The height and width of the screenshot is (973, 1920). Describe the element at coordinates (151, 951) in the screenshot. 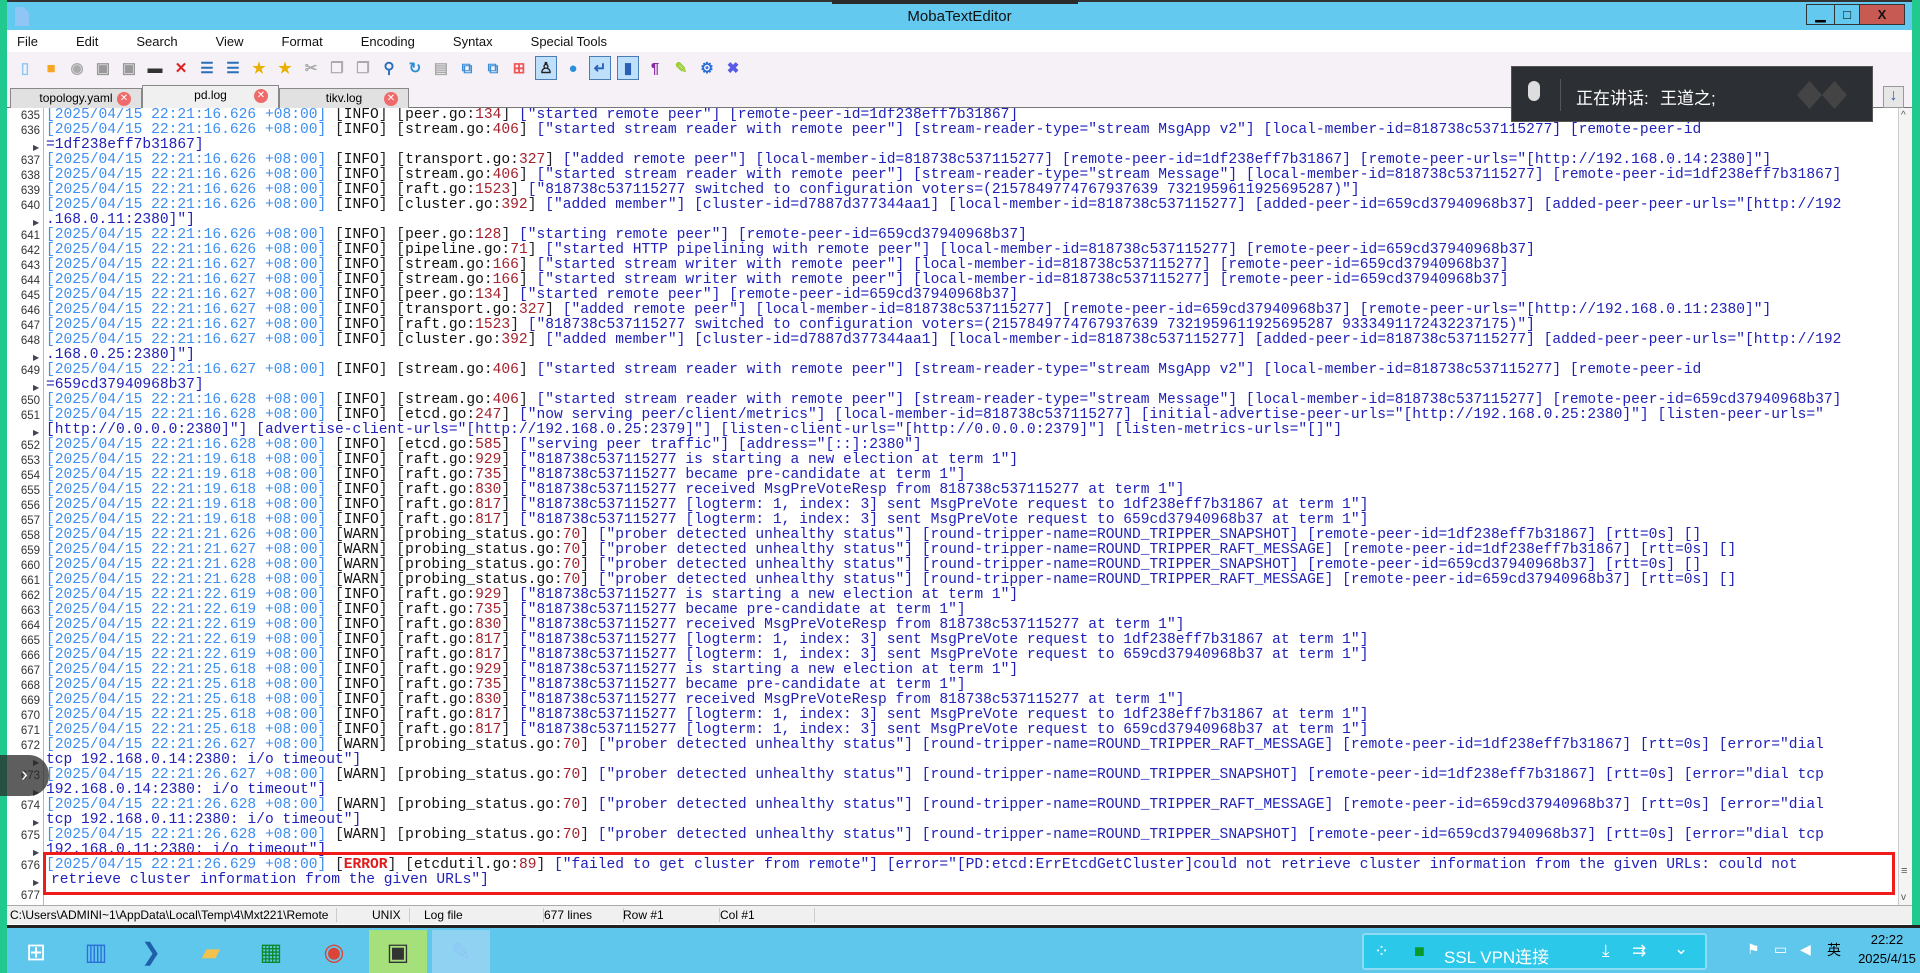

I see `powershell-icon: ❯` at that location.